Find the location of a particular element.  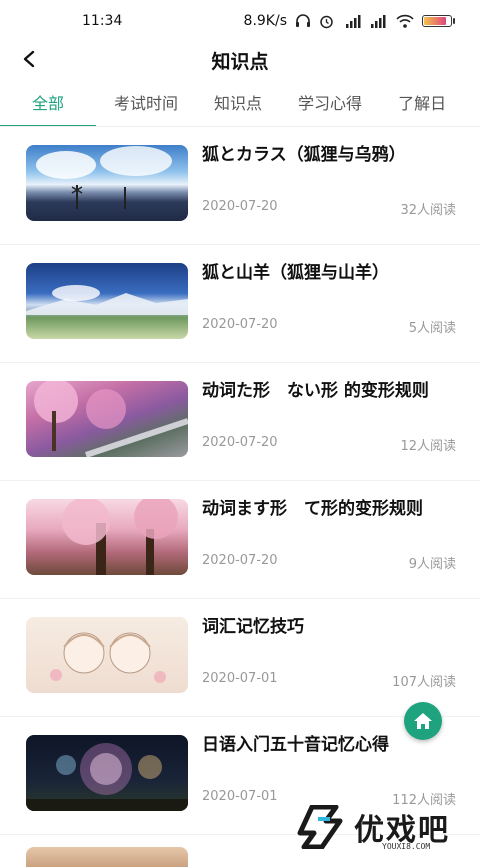

status-time: 11:34 is located at coordinates (102, 21).